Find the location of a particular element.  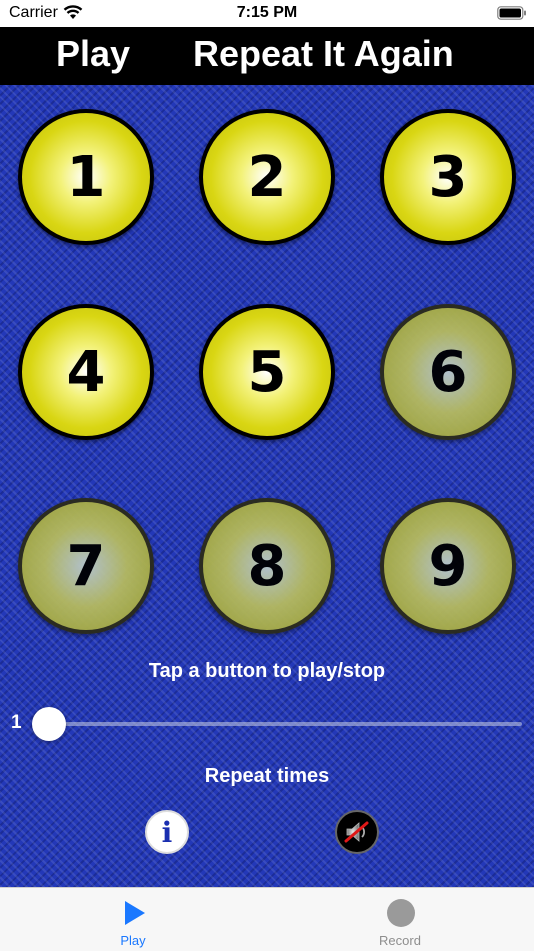

status-bar: Carrier 7:15 PM is located at coordinates (267, 13).